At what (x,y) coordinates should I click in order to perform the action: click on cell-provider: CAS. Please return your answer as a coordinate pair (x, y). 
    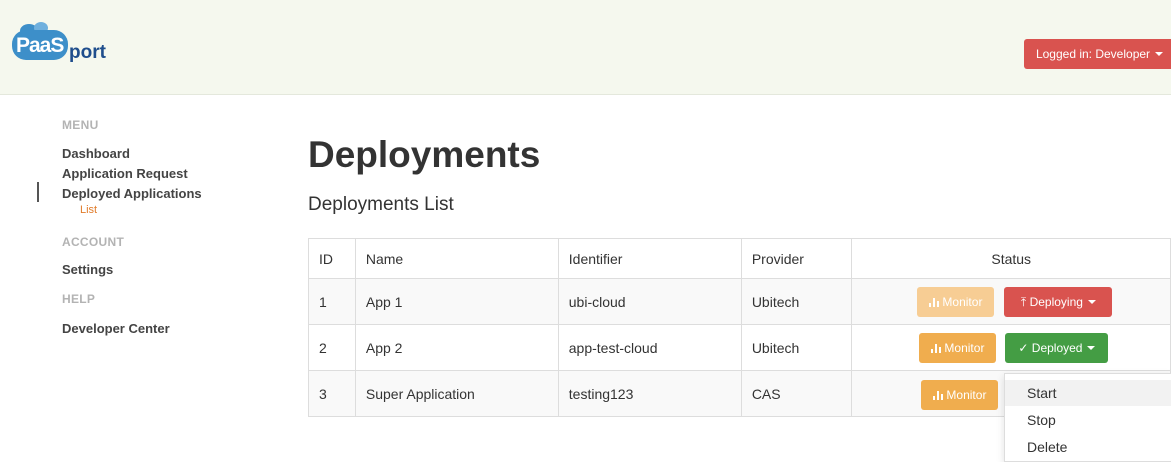
    Looking at the image, I should click on (796, 393).